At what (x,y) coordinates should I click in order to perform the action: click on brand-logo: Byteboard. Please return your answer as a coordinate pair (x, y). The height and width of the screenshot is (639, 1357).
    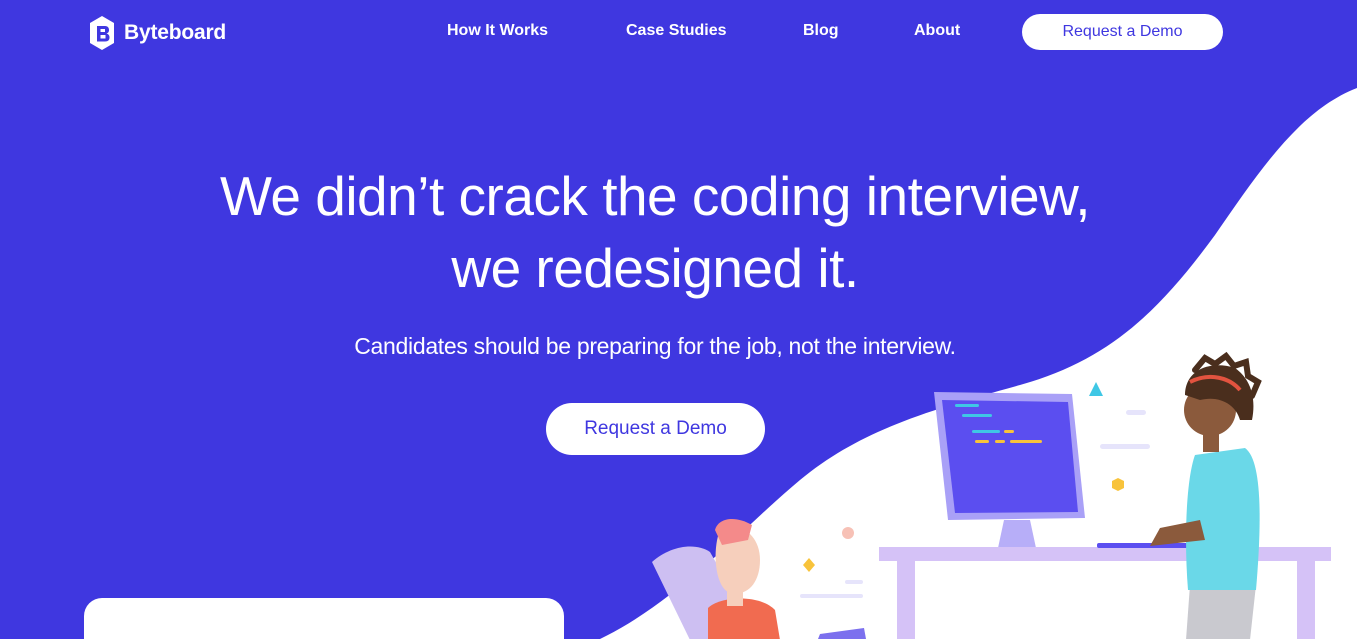
    Looking at the image, I should click on (157, 33).